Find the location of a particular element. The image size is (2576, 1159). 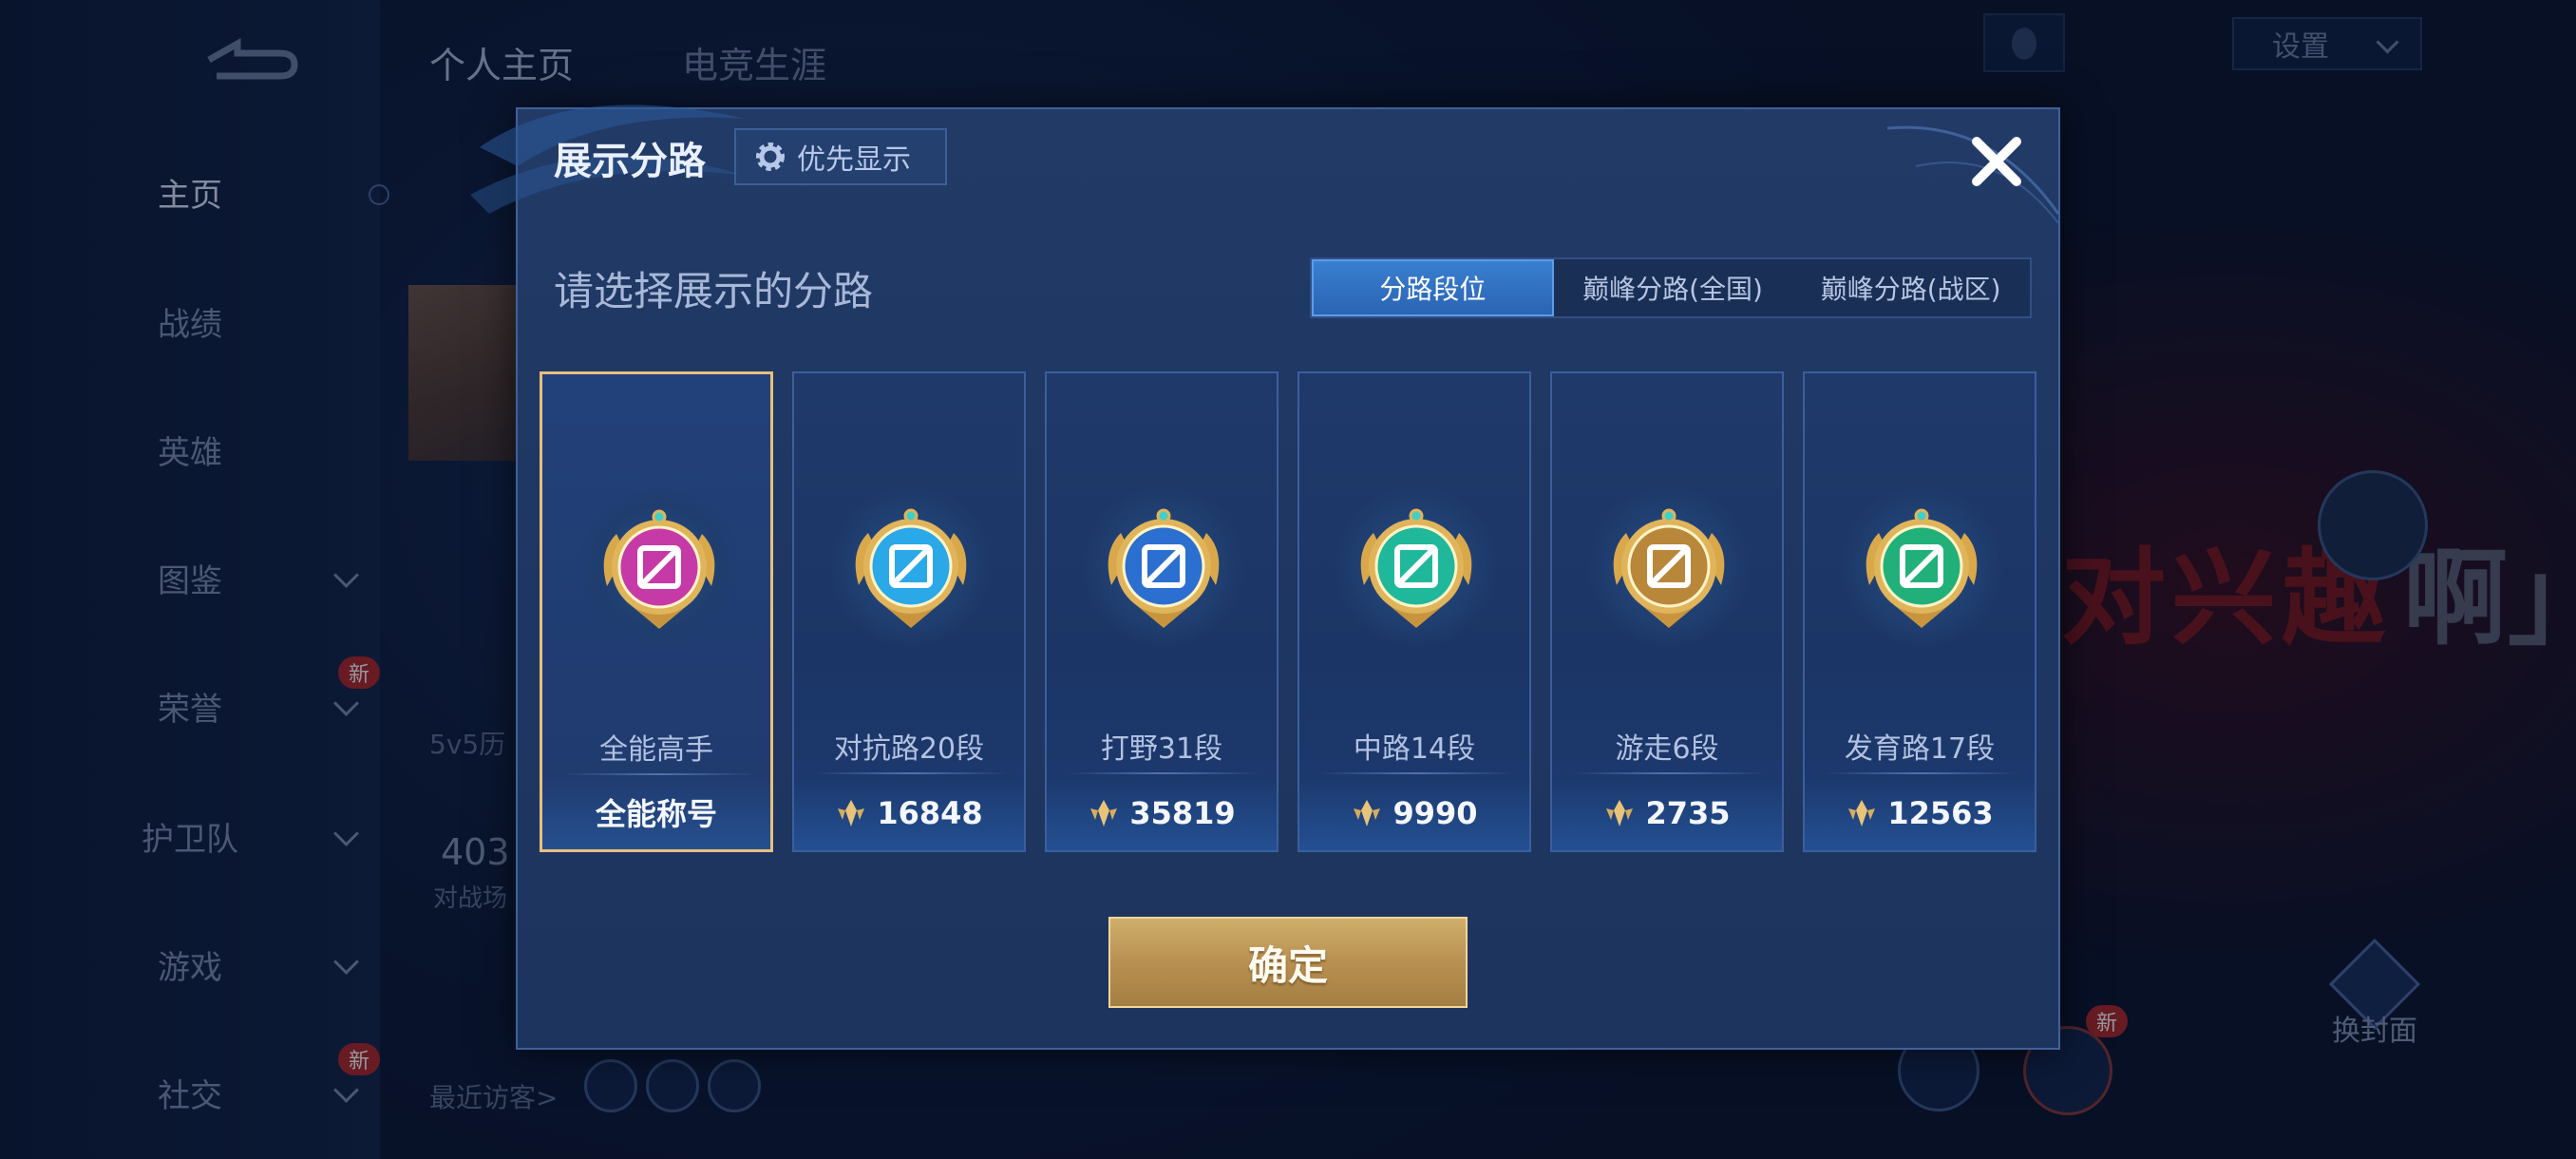

priority-display-button: 优先显示 is located at coordinates (840, 156).